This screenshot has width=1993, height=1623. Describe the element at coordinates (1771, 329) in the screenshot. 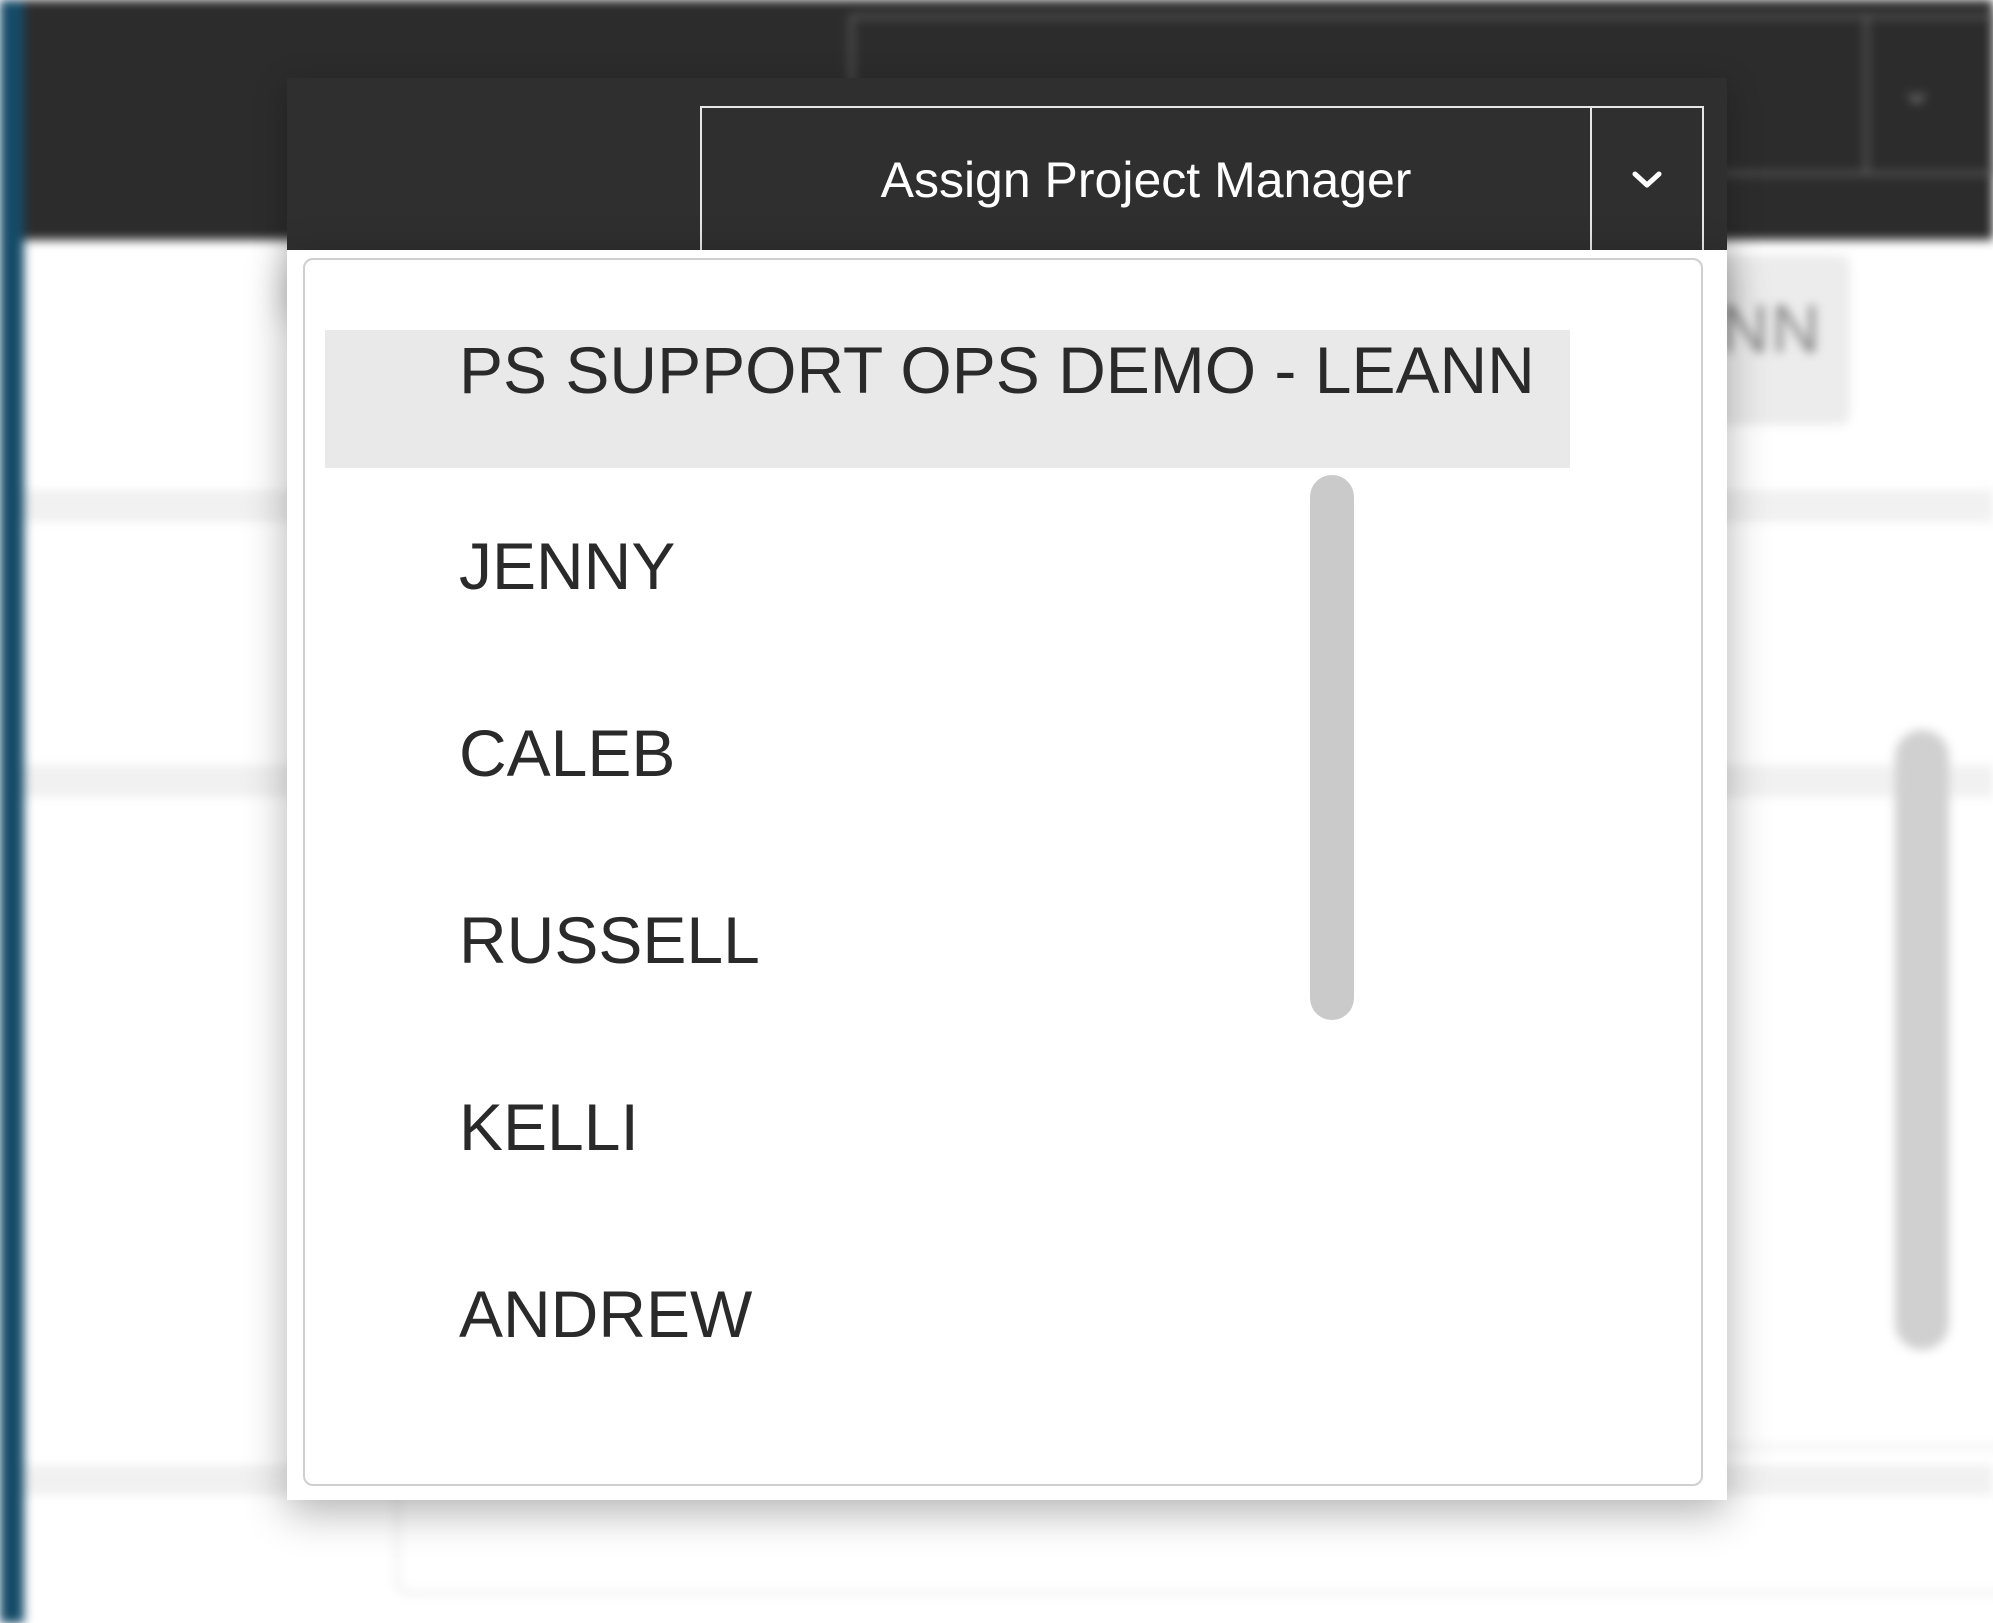

I see `background-chip-text: NN` at that location.